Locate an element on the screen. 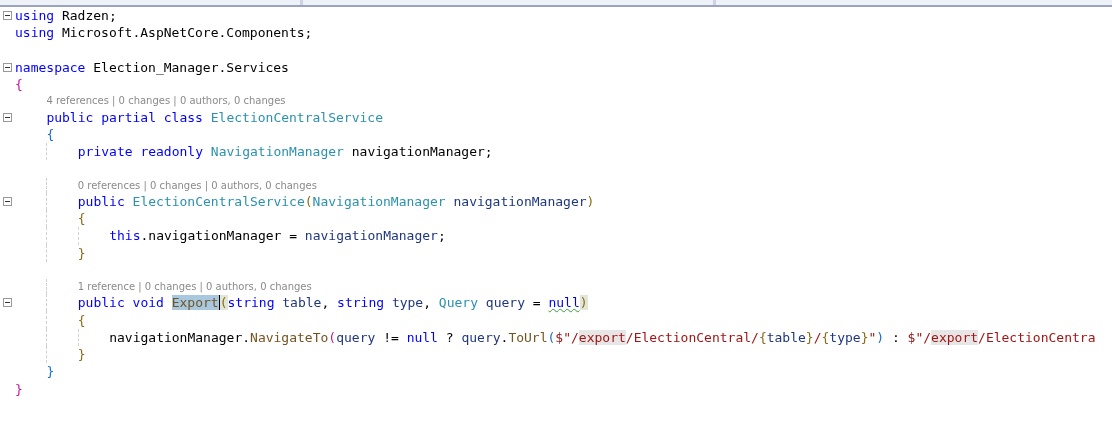 This screenshot has height=441, width=1112. code-line: private readonly NavigationManager navigationManager; is located at coordinates (285, 152).